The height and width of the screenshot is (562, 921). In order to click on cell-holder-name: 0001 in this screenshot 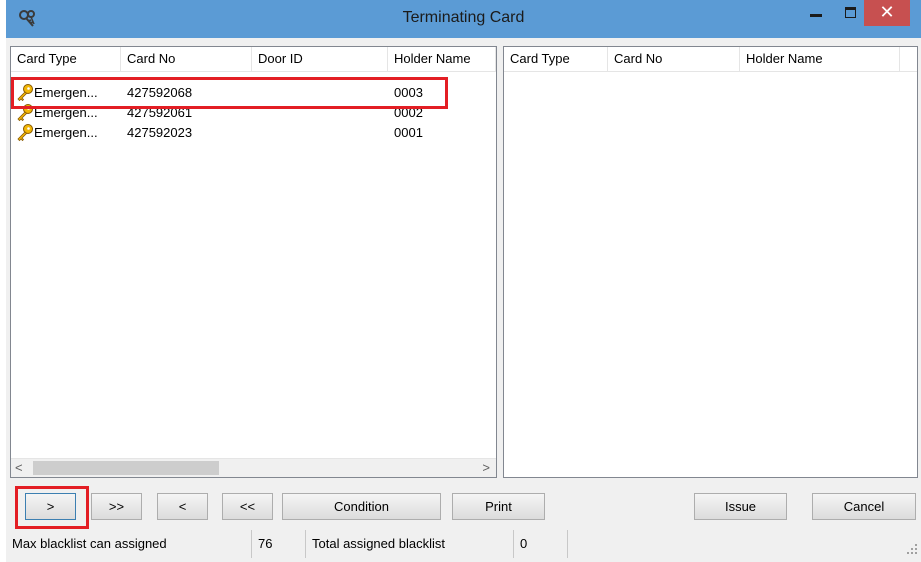, I will do `click(408, 132)`.